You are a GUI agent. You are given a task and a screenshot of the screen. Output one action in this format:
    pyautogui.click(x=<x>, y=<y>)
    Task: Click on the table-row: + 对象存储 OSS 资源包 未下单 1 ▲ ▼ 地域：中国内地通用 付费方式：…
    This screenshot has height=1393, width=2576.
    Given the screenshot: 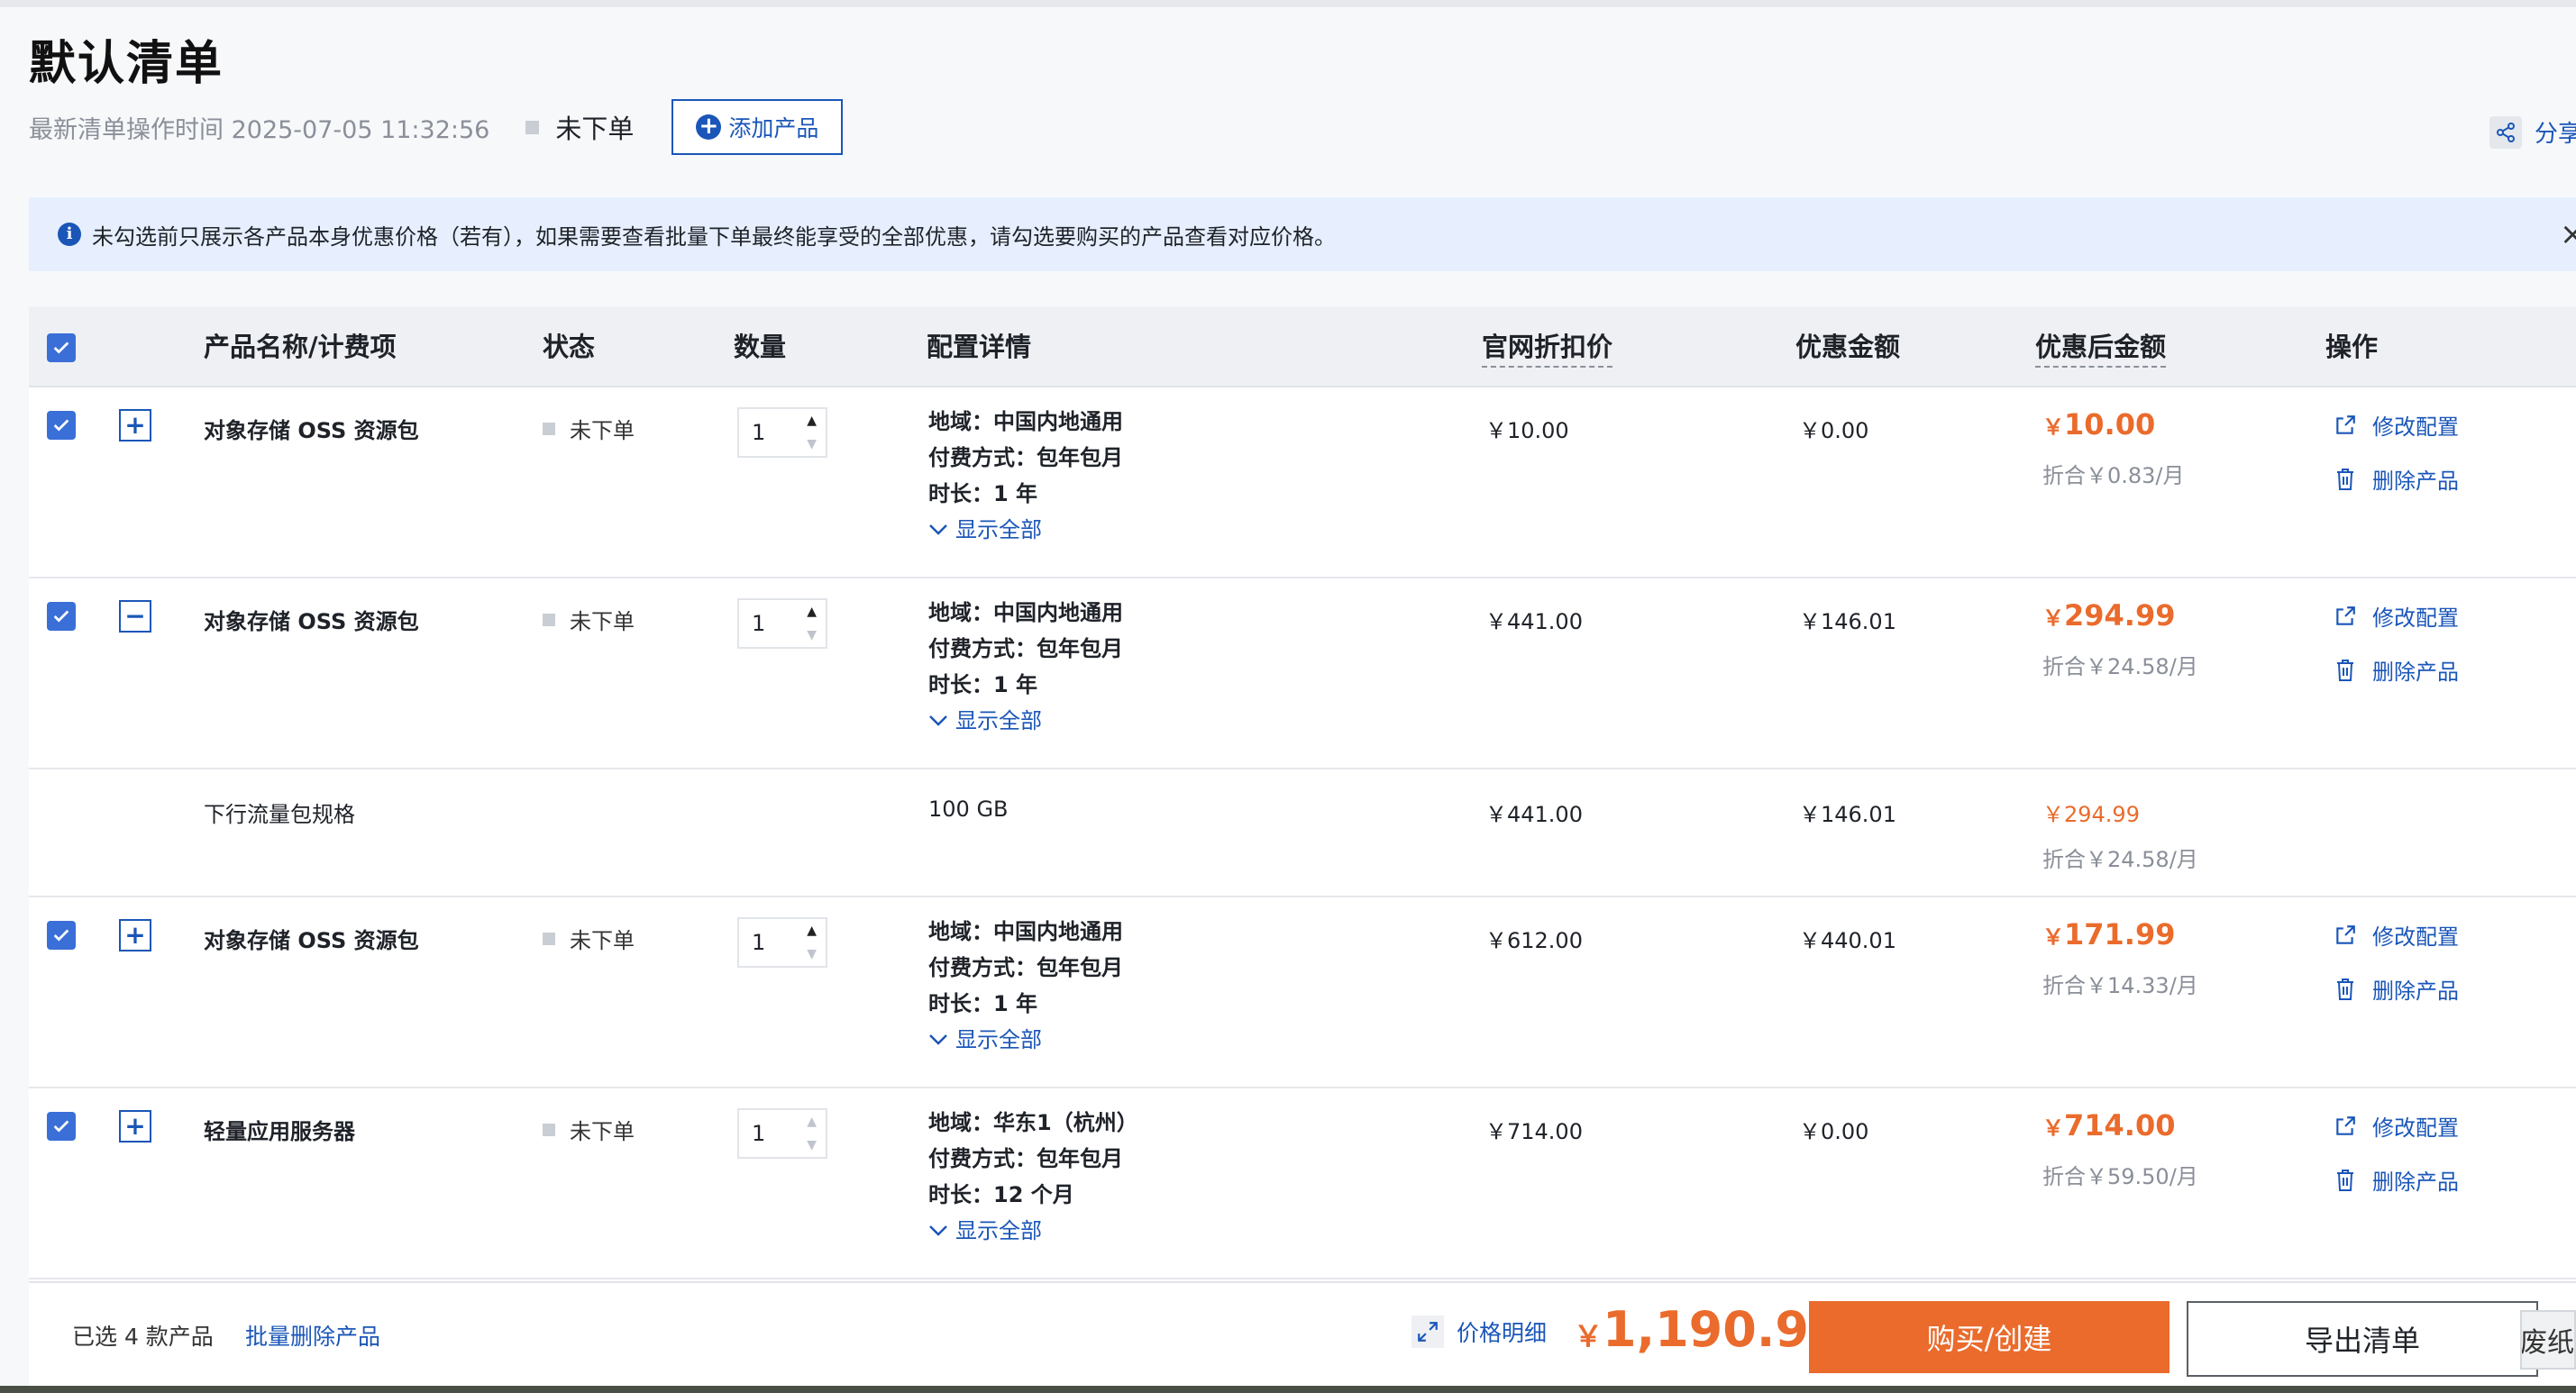 What is the action you would take?
    pyautogui.click(x=1302, y=483)
    